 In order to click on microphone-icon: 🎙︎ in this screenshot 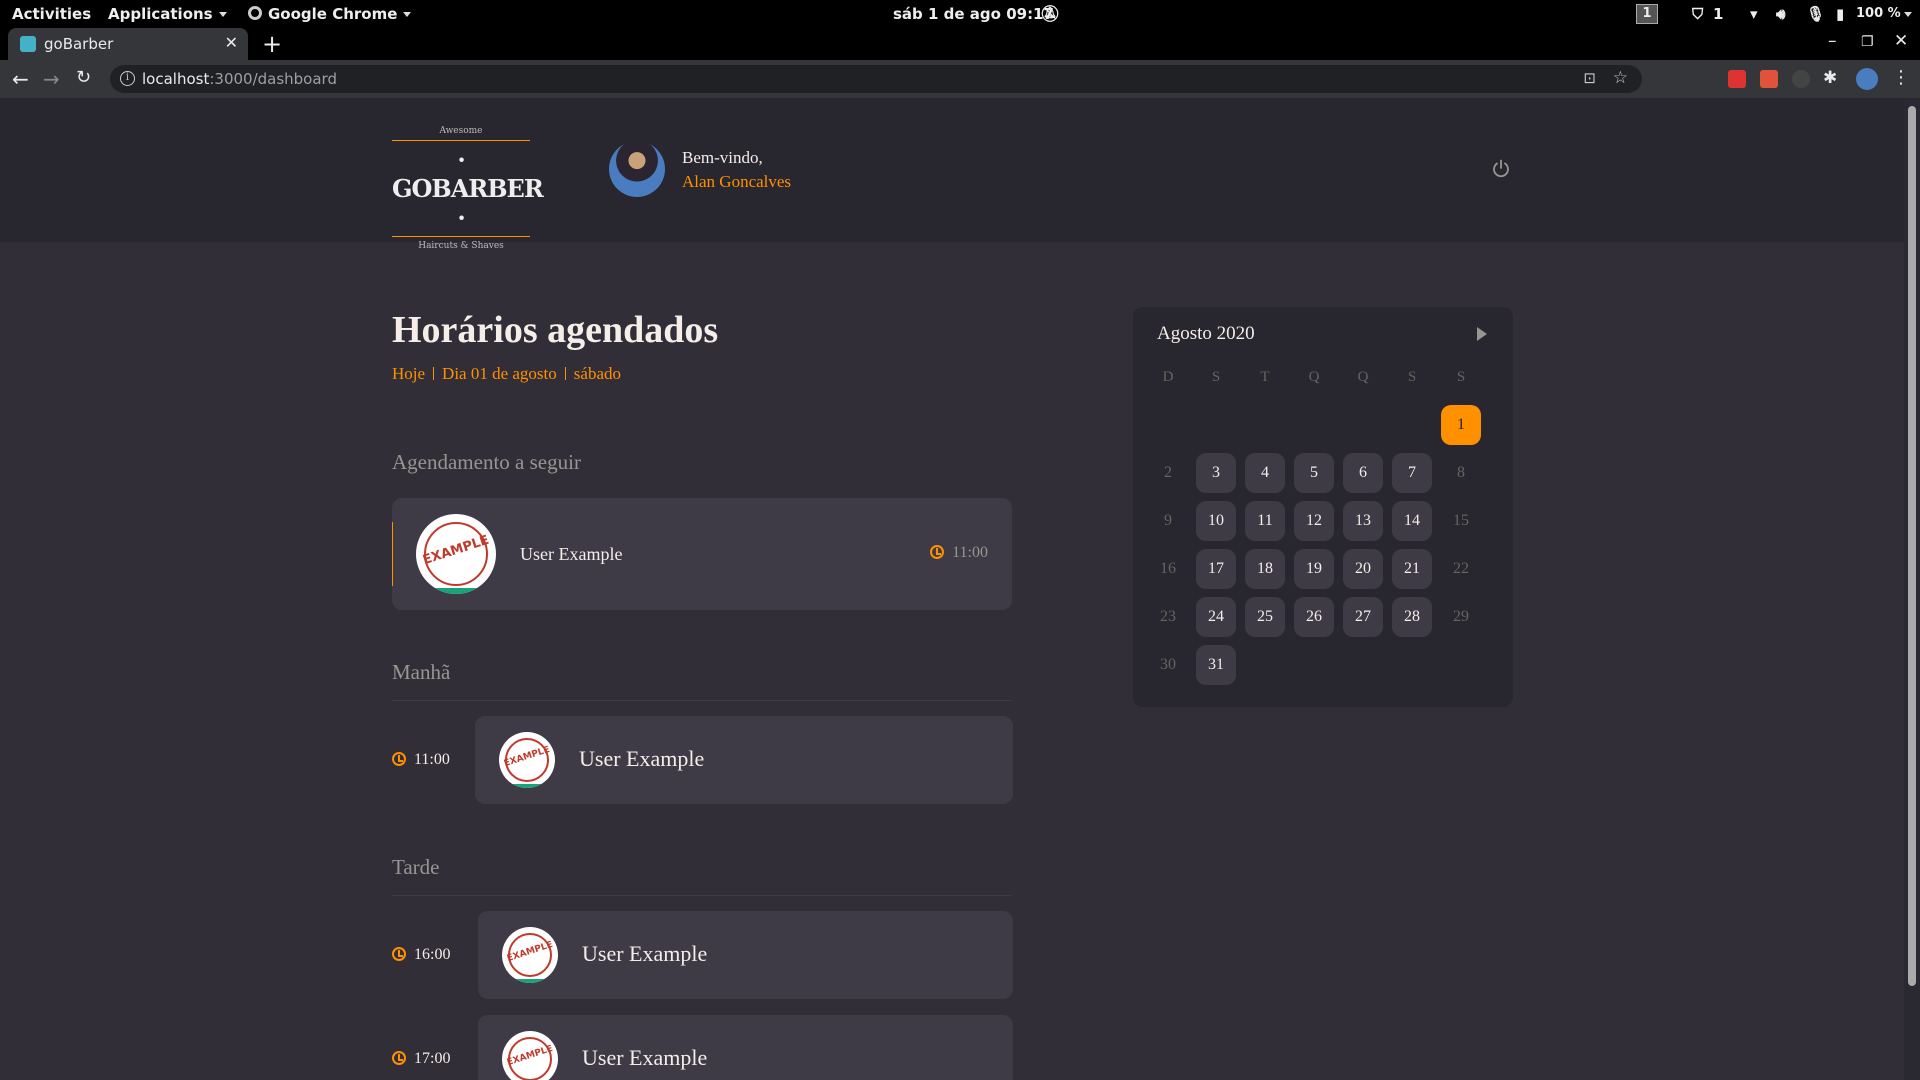, I will do `click(1815, 14)`.